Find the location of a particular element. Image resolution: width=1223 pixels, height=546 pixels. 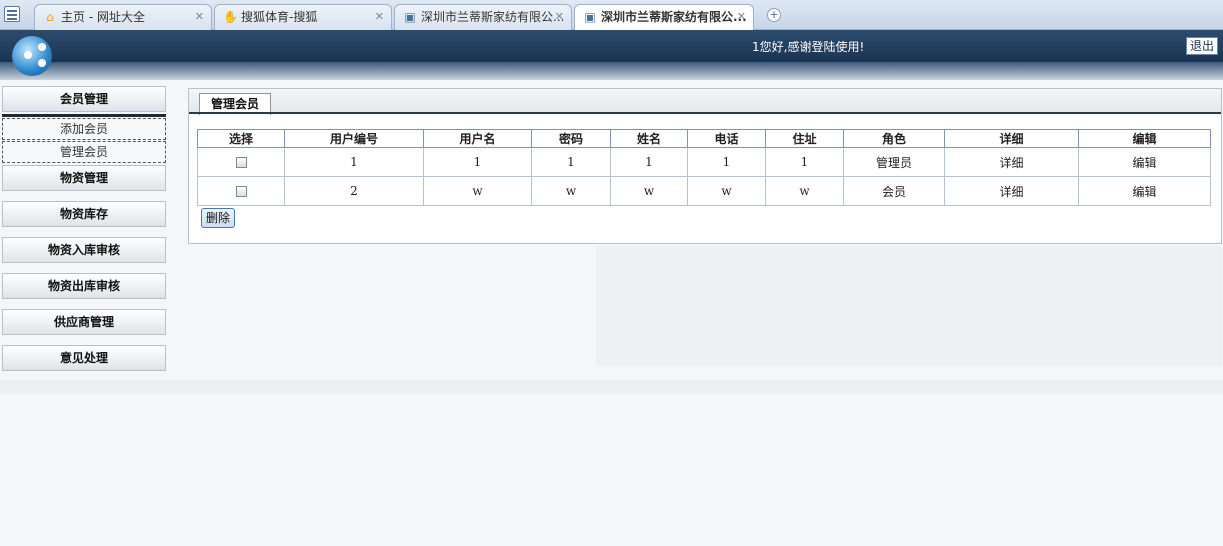

cell-name: 1 is located at coordinates (649, 162).